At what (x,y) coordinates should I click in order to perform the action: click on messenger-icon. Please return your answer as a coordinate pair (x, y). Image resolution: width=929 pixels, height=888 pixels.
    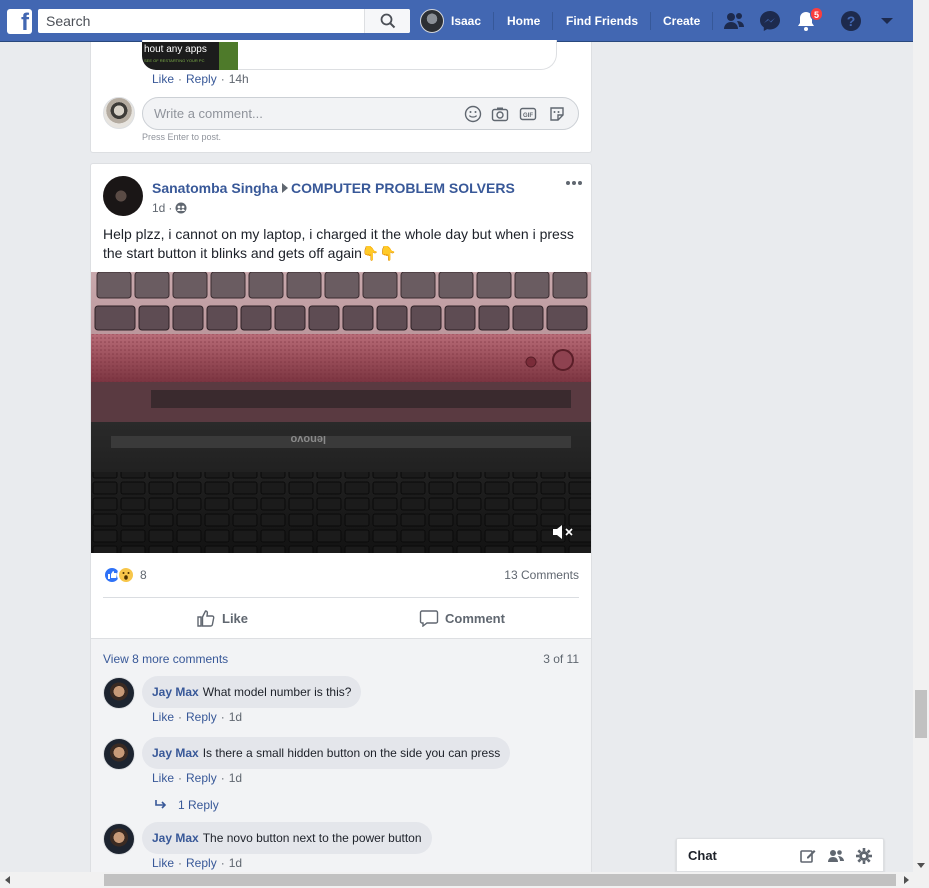
    Looking at the image, I should click on (770, 21).